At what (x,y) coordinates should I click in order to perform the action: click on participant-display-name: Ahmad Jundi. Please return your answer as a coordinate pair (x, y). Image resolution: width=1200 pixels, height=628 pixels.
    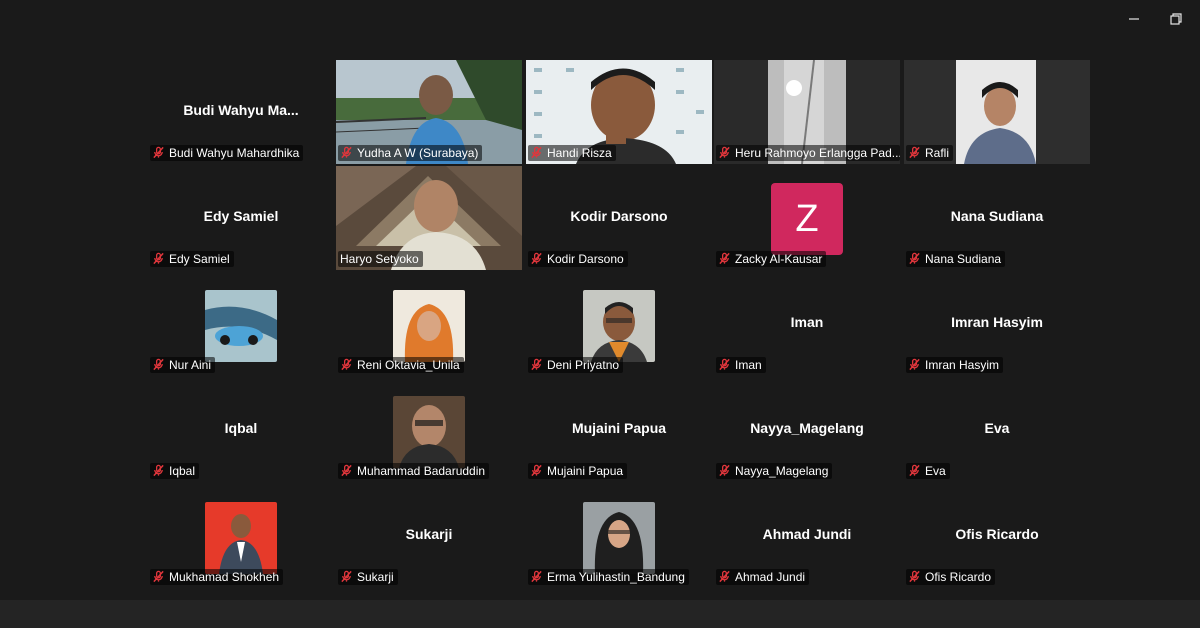
    Looking at the image, I should click on (807, 534).